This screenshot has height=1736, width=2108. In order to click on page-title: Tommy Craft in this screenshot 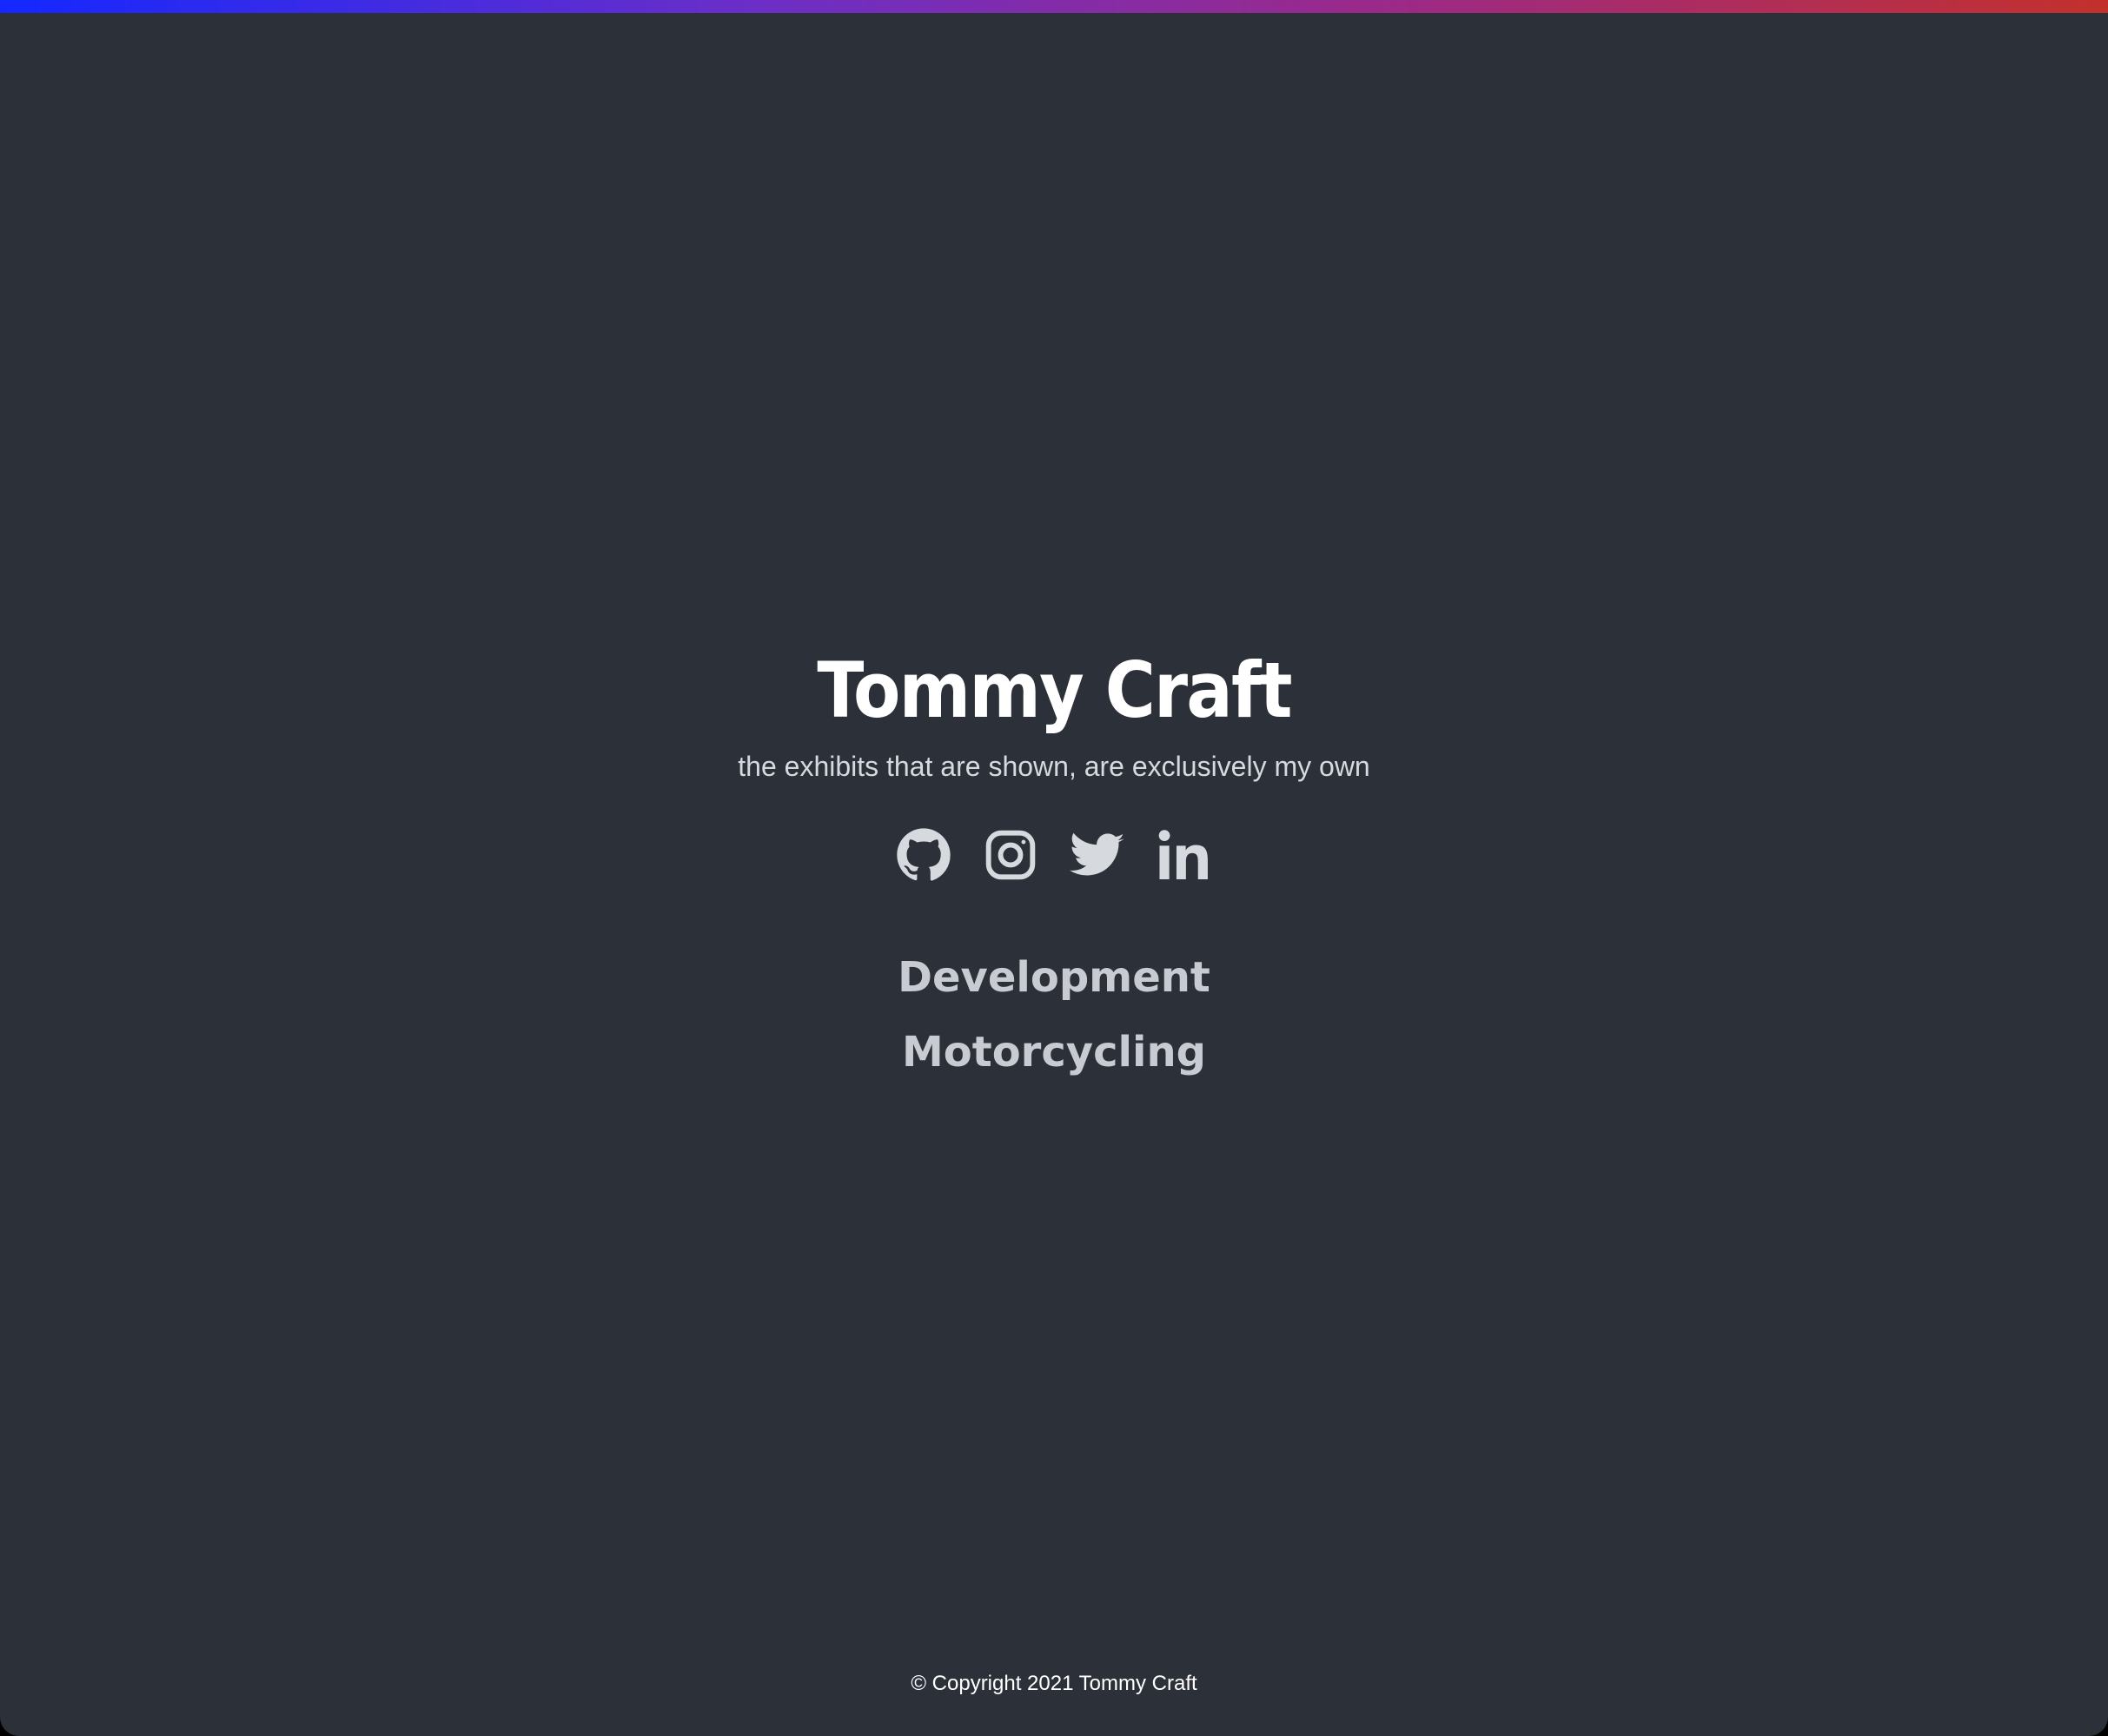, I will do `click(1054, 690)`.